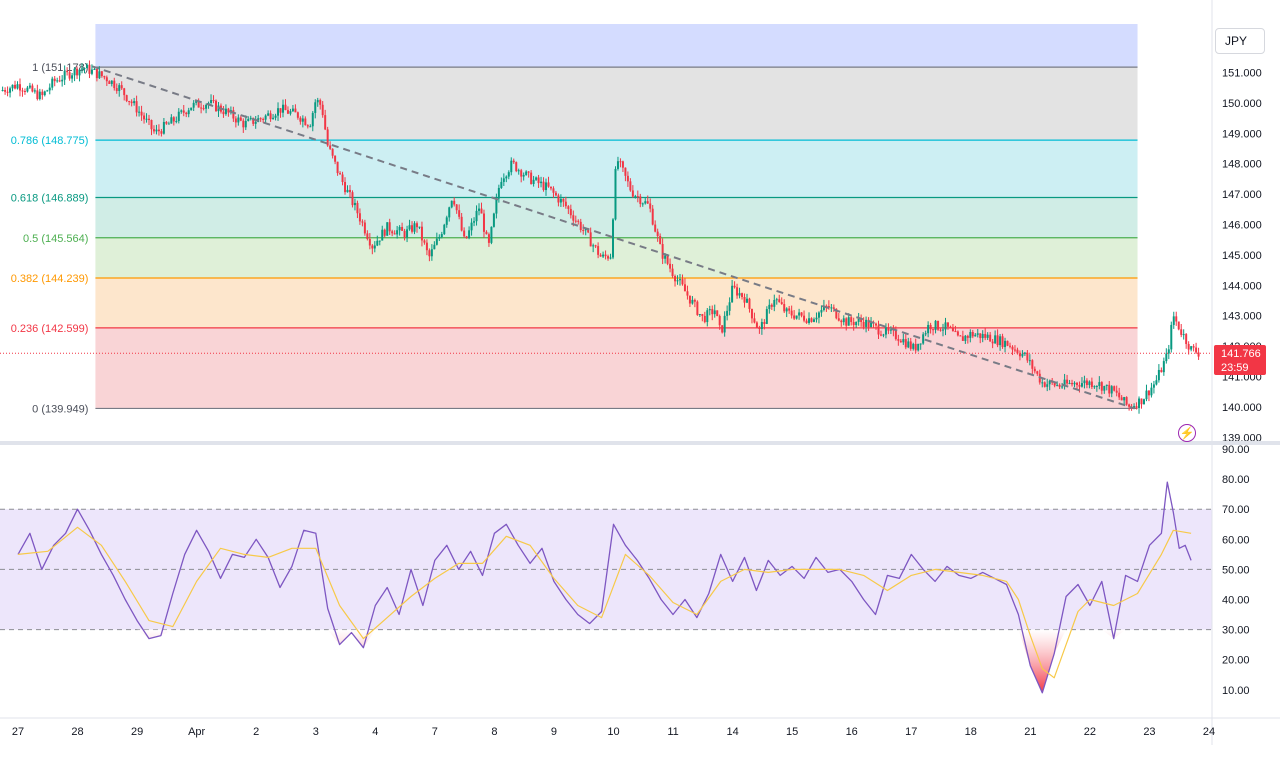  What do you see at coordinates (1240, 41) in the screenshot?
I see `currency-button: JPY` at bounding box center [1240, 41].